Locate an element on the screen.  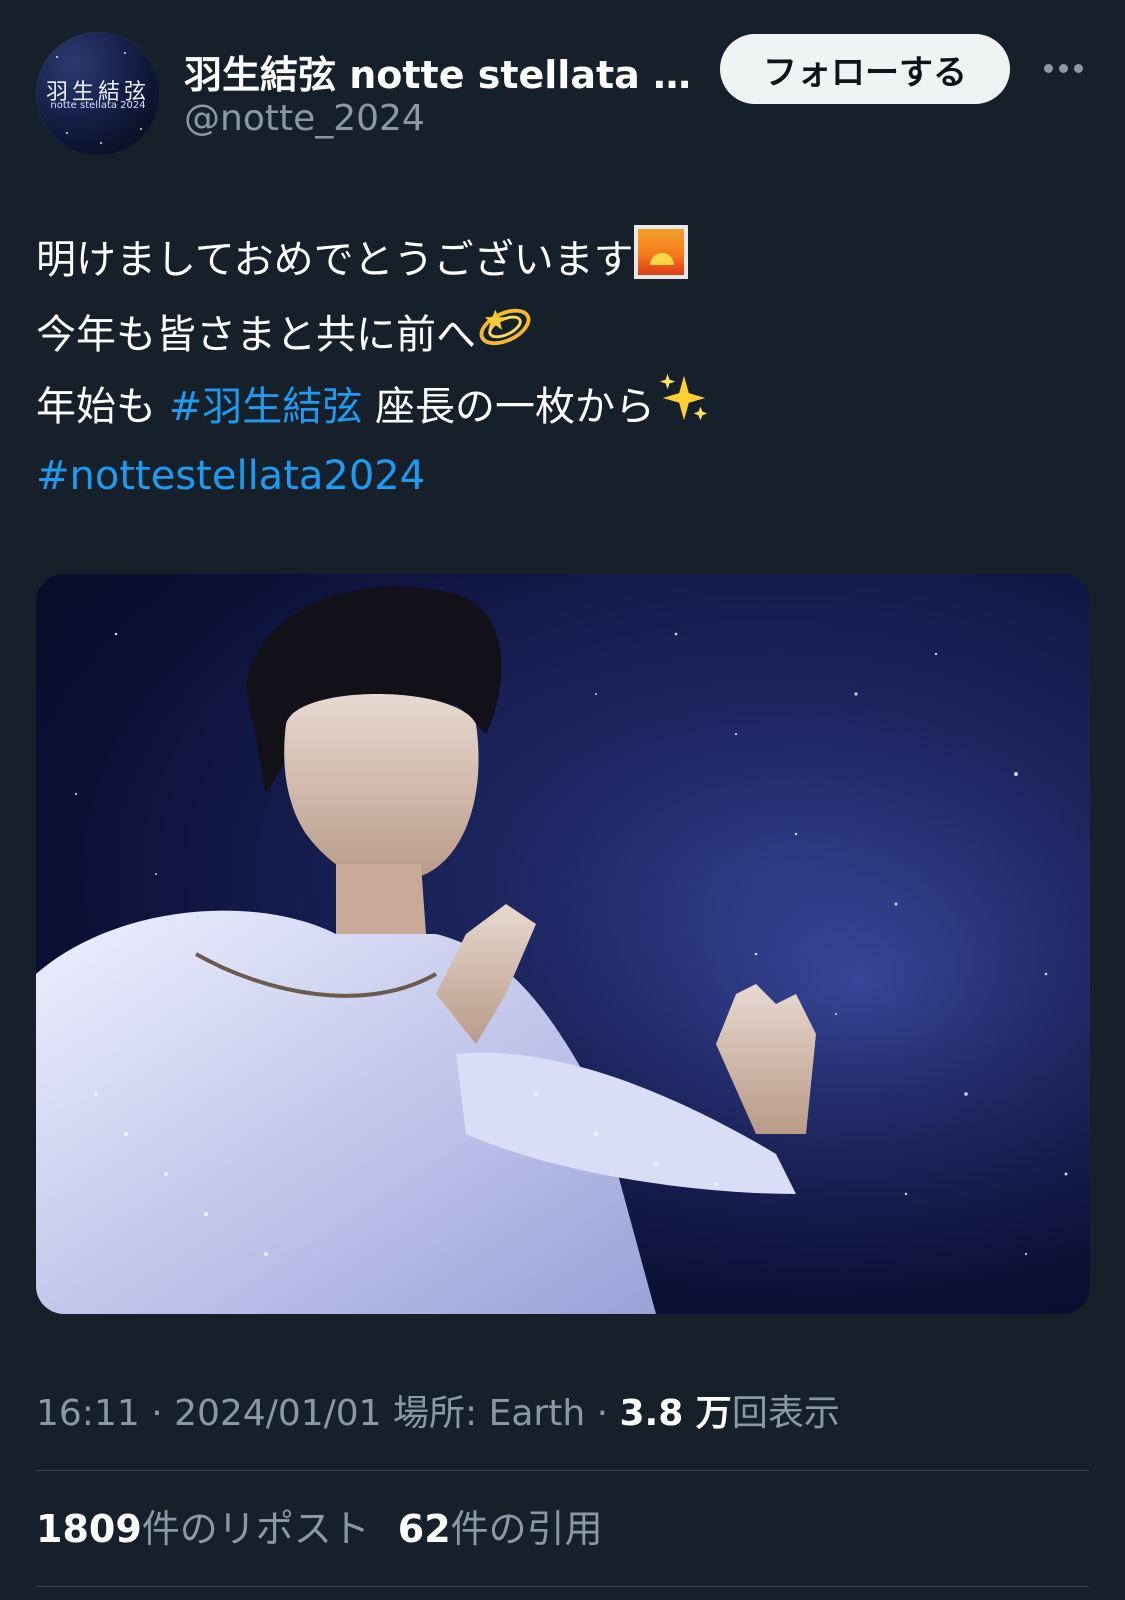
more-horizontal-icon is located at coordinates (1063, 68).